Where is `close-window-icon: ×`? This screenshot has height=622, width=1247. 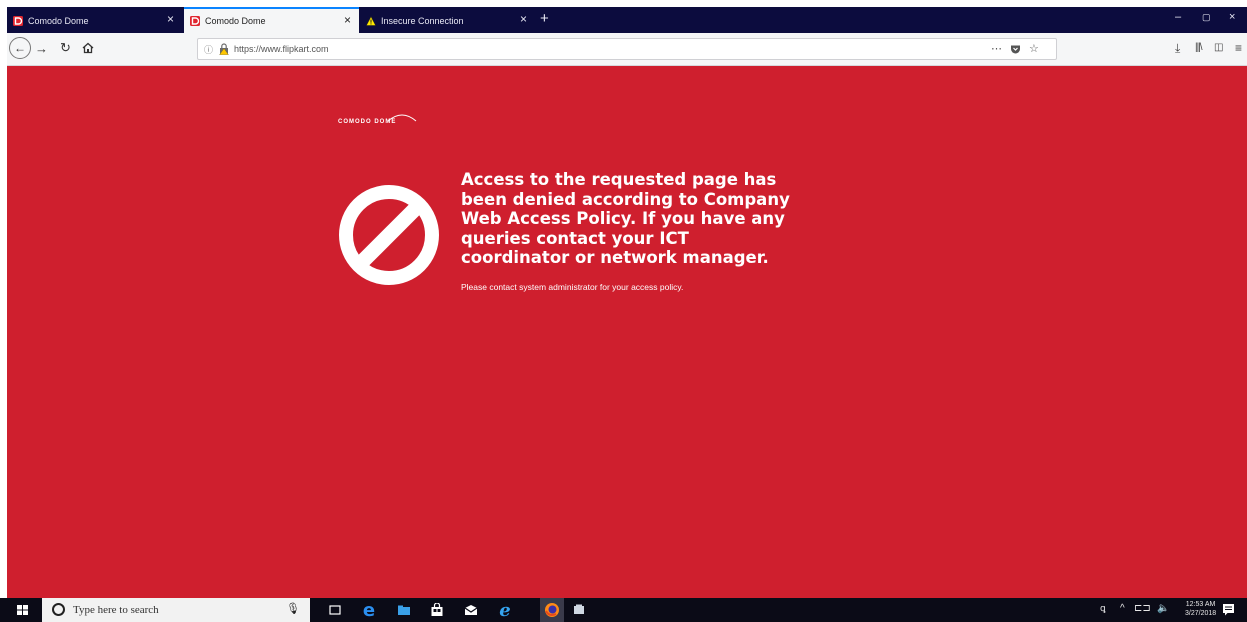
close-window-icon: × is located at coordinates (1232, 17).